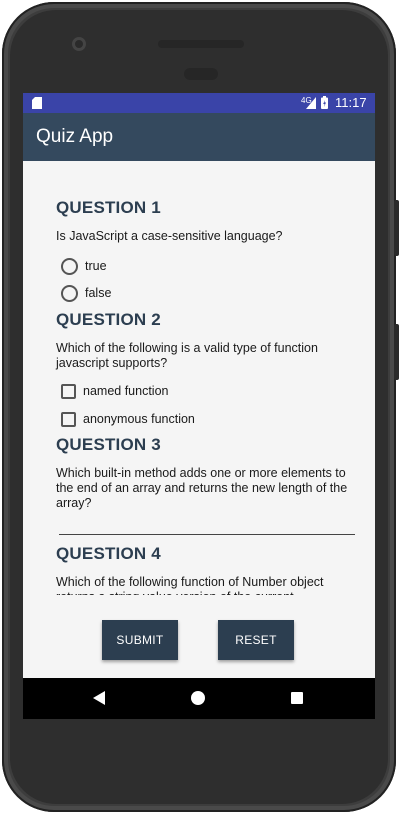  Describe the element at coordinates (351, 102) in the screenshot. I see `clock: 11:17` at that location.